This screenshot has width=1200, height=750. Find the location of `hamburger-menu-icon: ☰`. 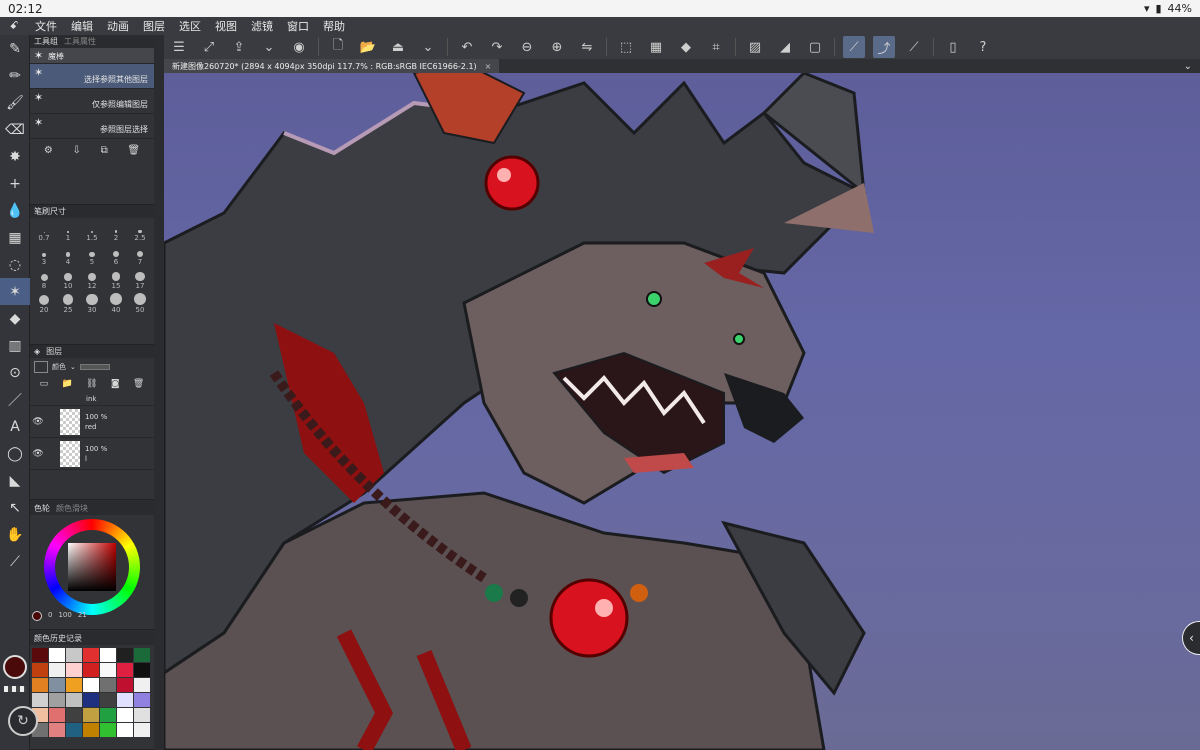

hamburger-menu-icon: ☰ is located at coordinates (179, 47).